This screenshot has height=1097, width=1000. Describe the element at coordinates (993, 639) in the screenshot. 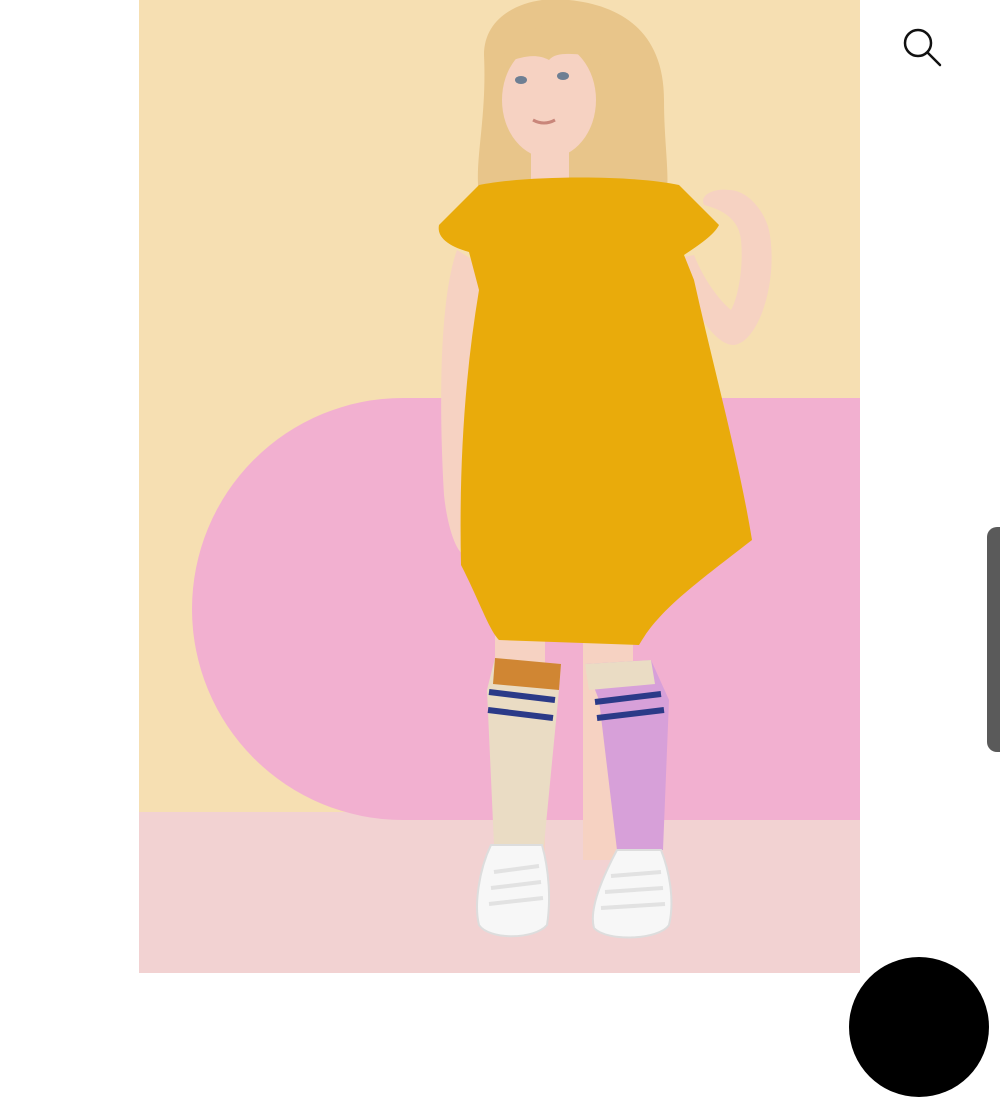

I see `side-scroll-handle` at that location.